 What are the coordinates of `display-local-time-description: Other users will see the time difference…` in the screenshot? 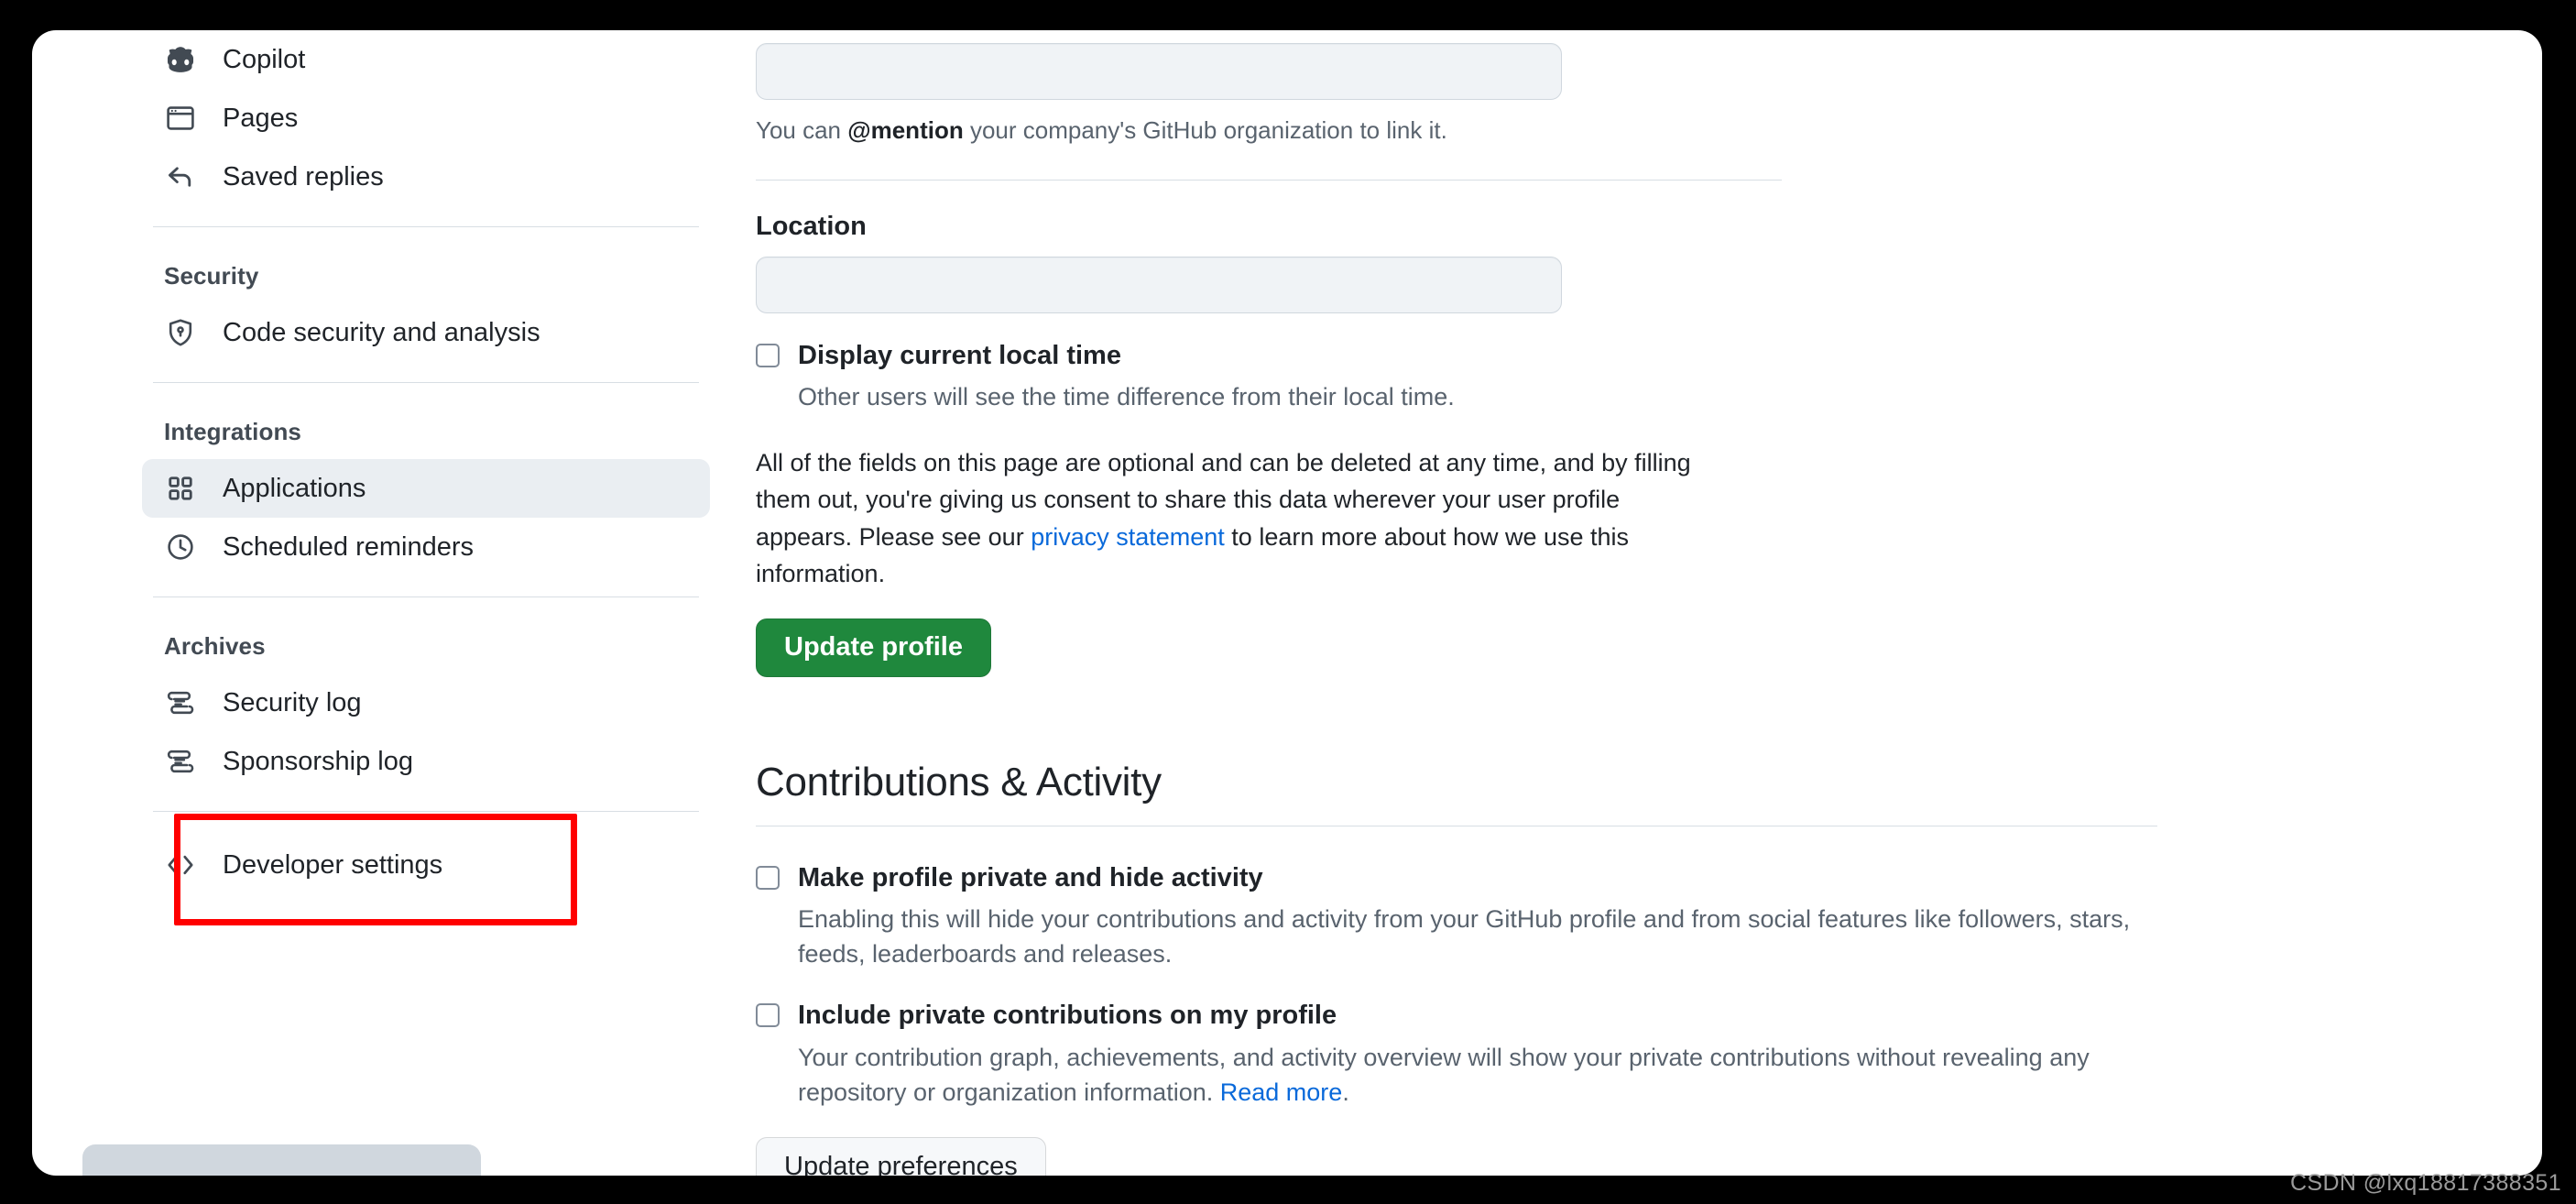 It's located at (1127, 397).